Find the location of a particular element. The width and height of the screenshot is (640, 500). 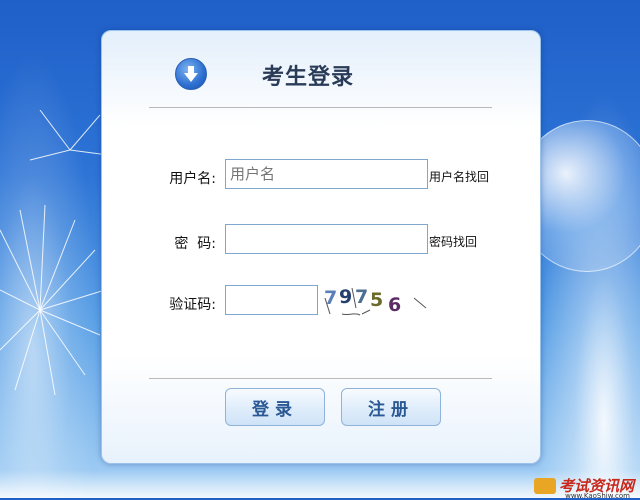

username-label: 用户名: is located at coordinates (192, 179).